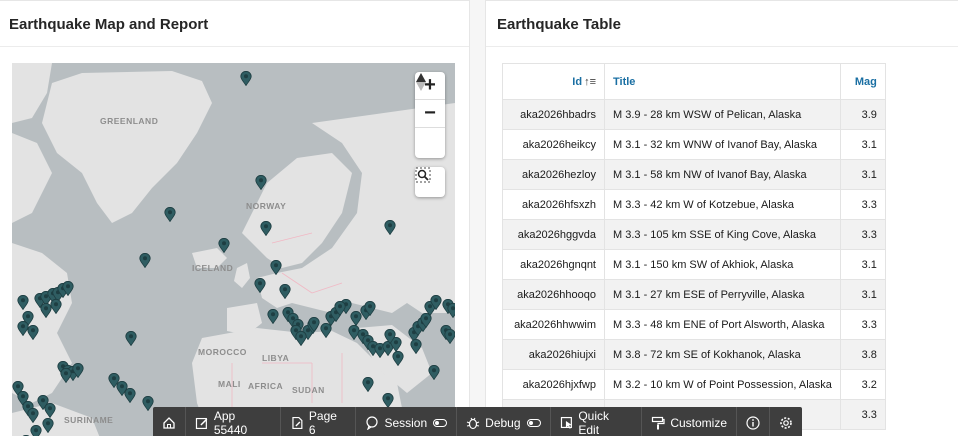 Image resolution: width=958 pixels, height=436 pixels. Describe the element at coordinates (862, 354) in the screenshot. I see `cell-mag: 3.8` at that location.